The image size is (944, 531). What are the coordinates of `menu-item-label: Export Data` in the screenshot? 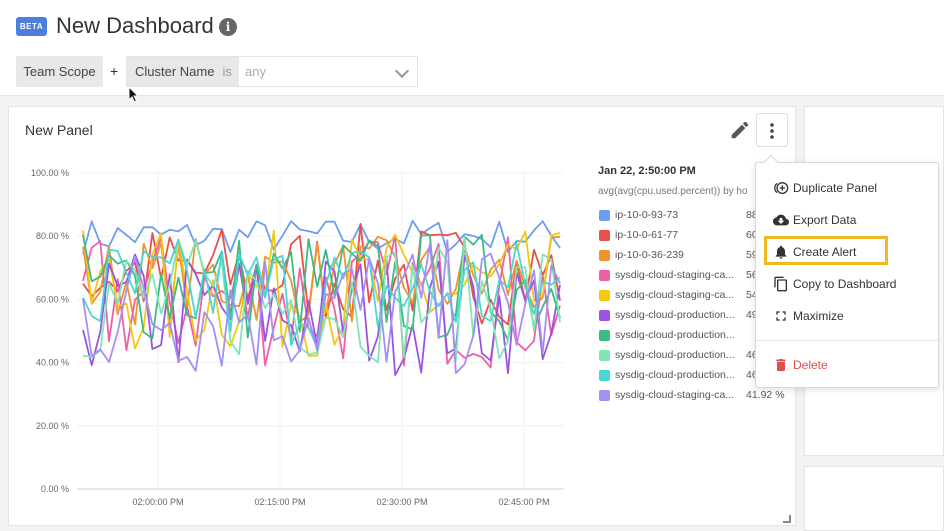 It's located at (825, 220).